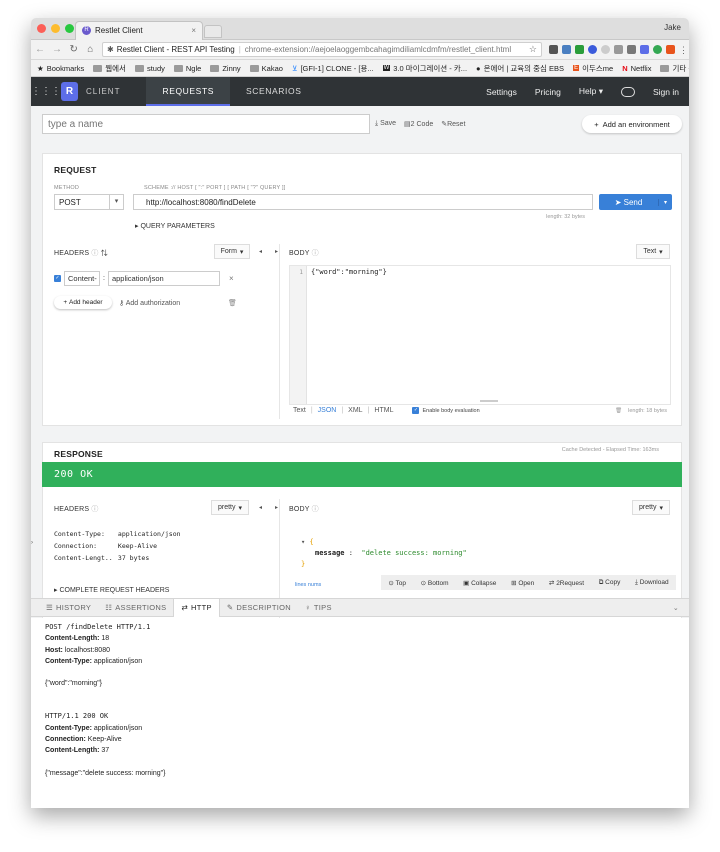 Image resolution: width=720 pixels, height=852 pixels. What do you see at coordinates (232, 251) in the screenshot?
I see `headers-form-select: Form ▾` at bounding box center [232, 251].